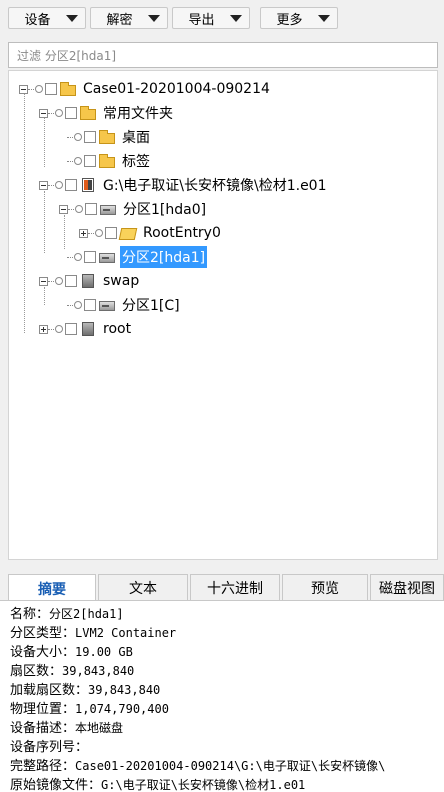 Image resolution: width=444 pixels, height=792 pixels. I want to click on summary-value: LVM2 Container, so click(126, 633).